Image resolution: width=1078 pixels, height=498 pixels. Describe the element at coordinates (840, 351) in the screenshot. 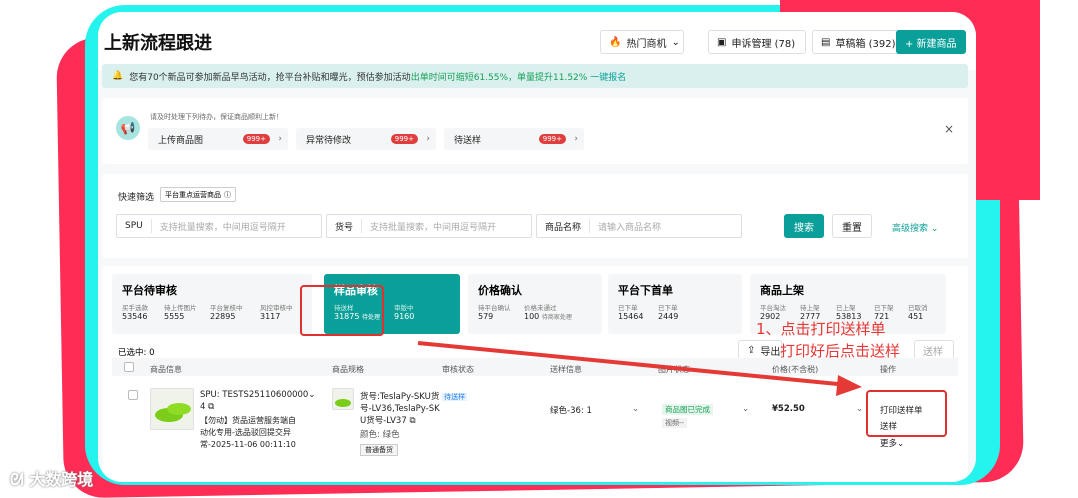

I see `annotation-step2: 打印好后点击送样` at that location.